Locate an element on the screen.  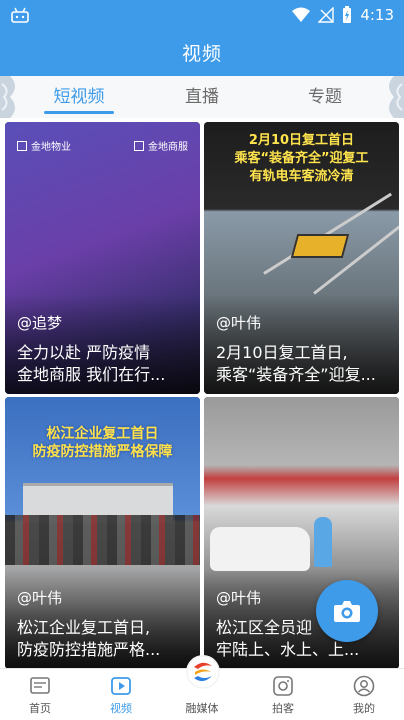
tab-short-video: 短视频 is located at coordinates (79, 97).